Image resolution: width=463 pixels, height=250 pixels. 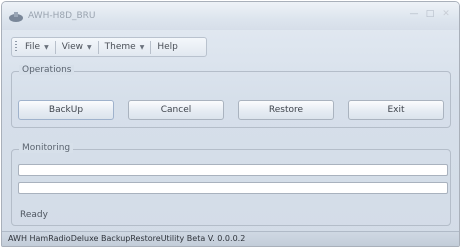 I want to click on monitoring-legend: Monitoring, so click(x=46, y=148).